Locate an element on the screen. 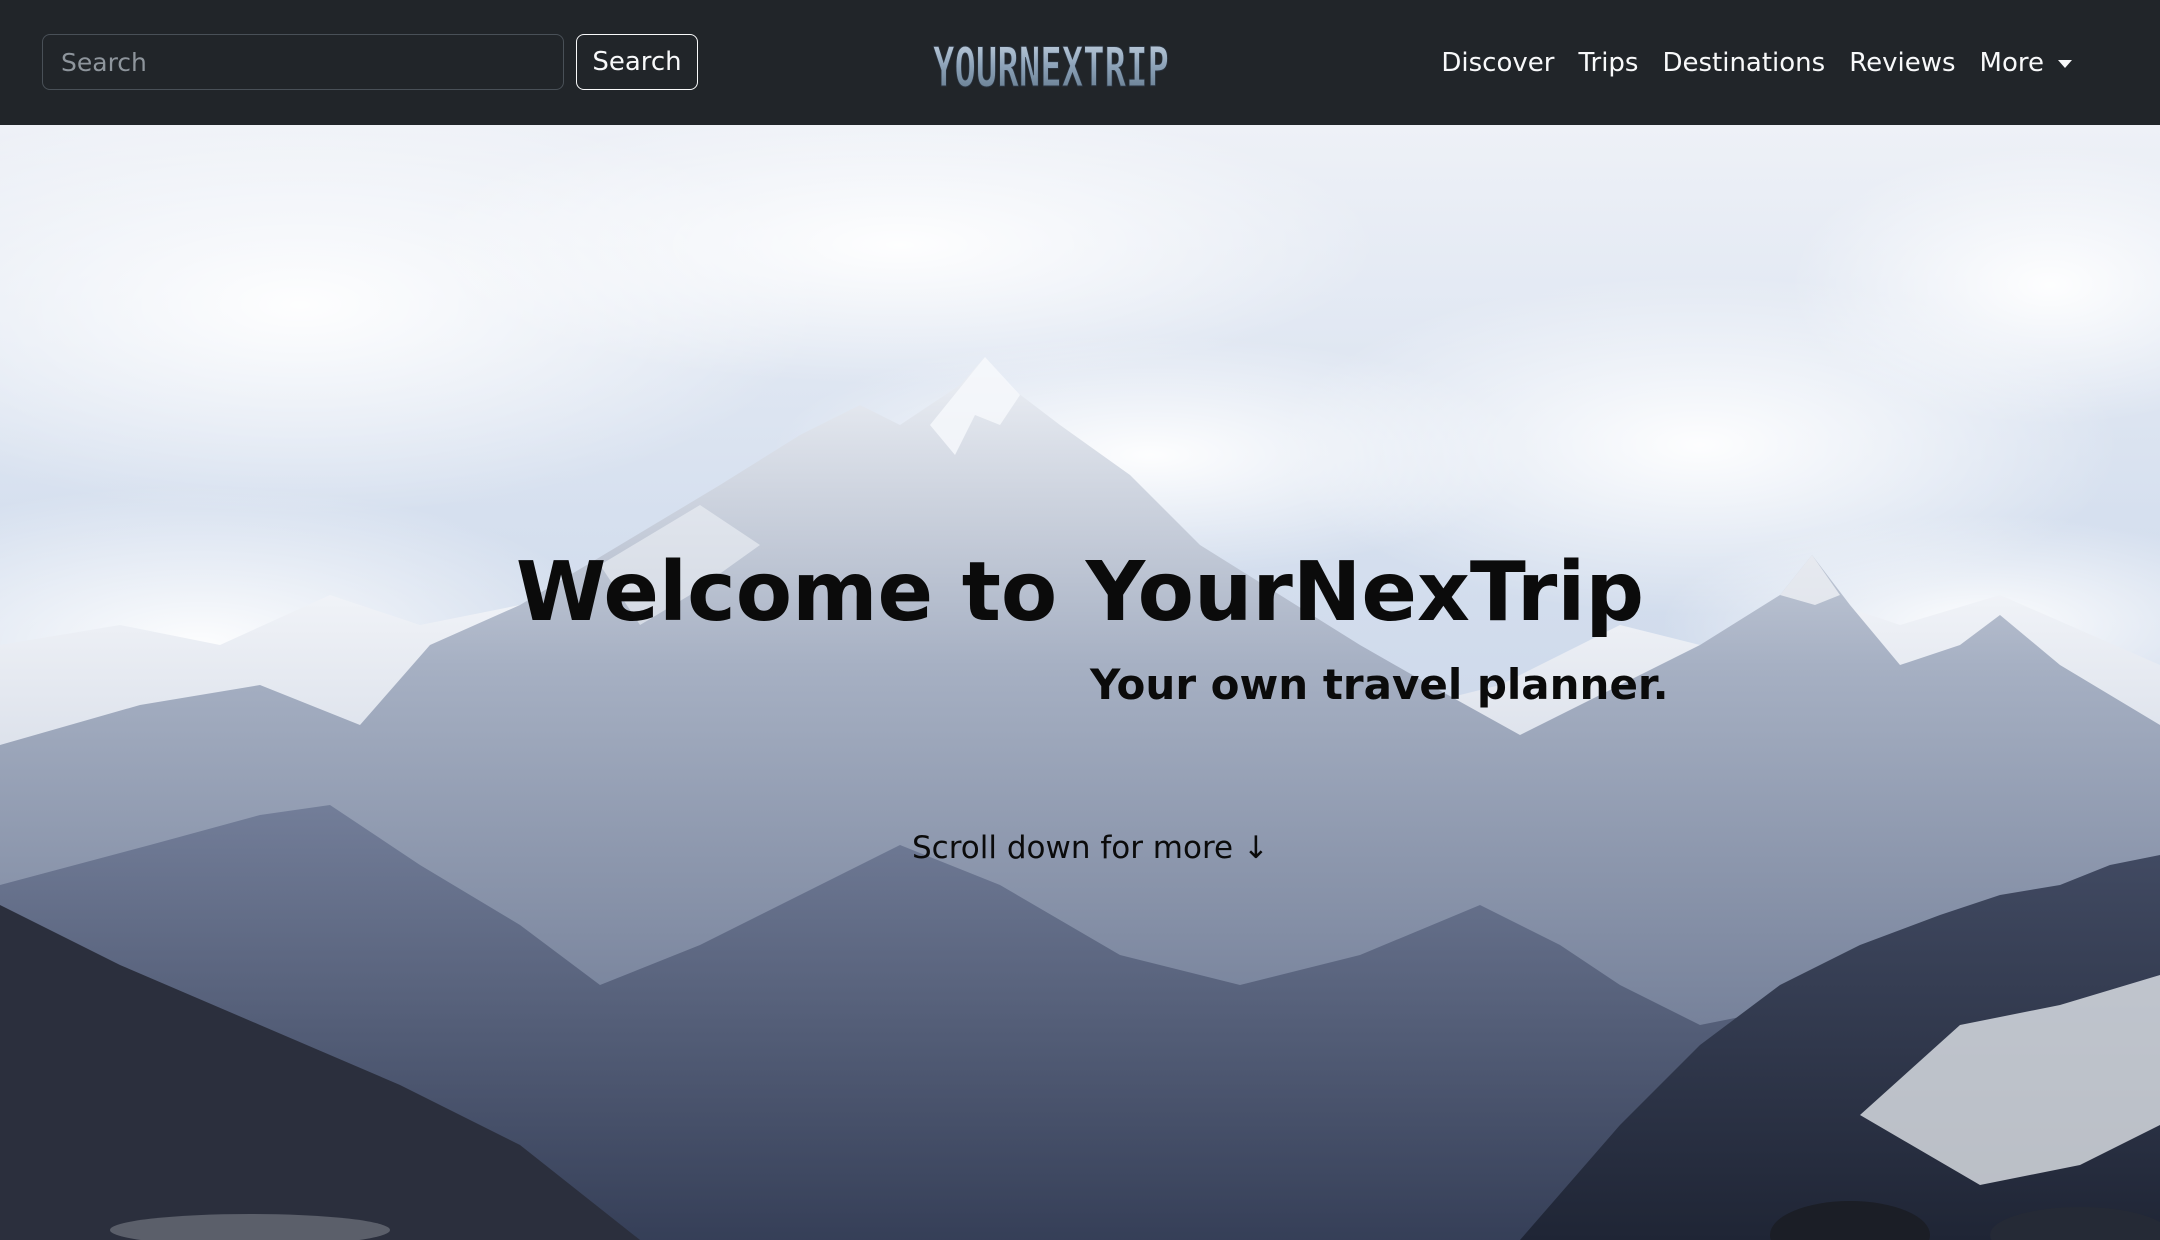 This screenshot has height=1240, width=2160. nav-link-destinations: Destinations is located at coordinates (1743, 63).